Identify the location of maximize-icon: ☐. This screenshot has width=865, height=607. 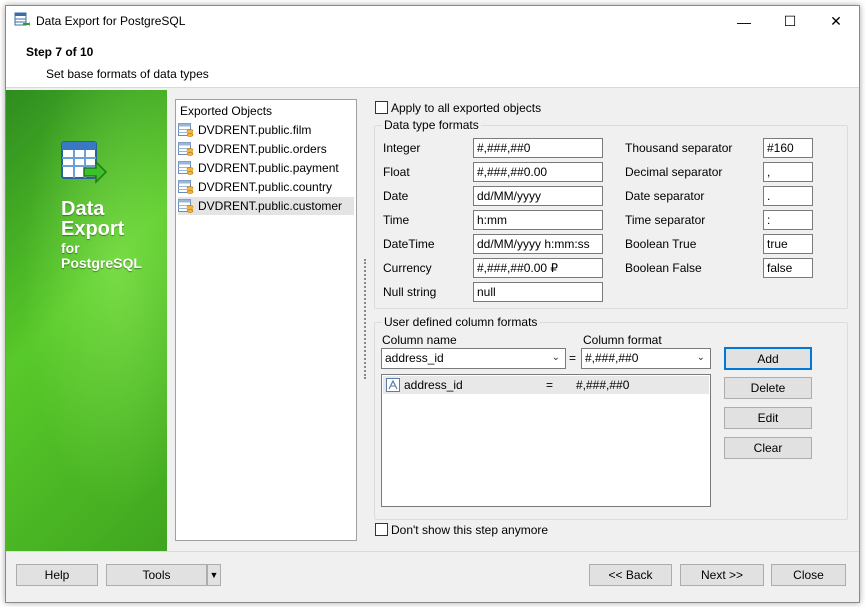
(790, 21).